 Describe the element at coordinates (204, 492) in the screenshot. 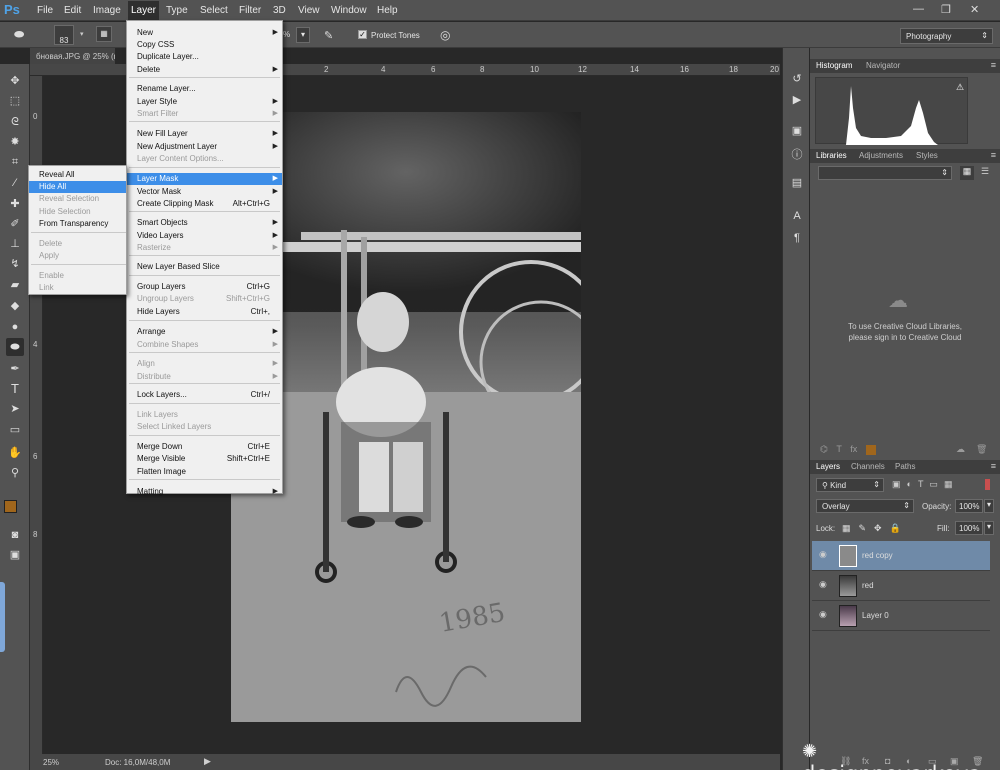

I see `layer-menu-item: Matting ▶` at that location.